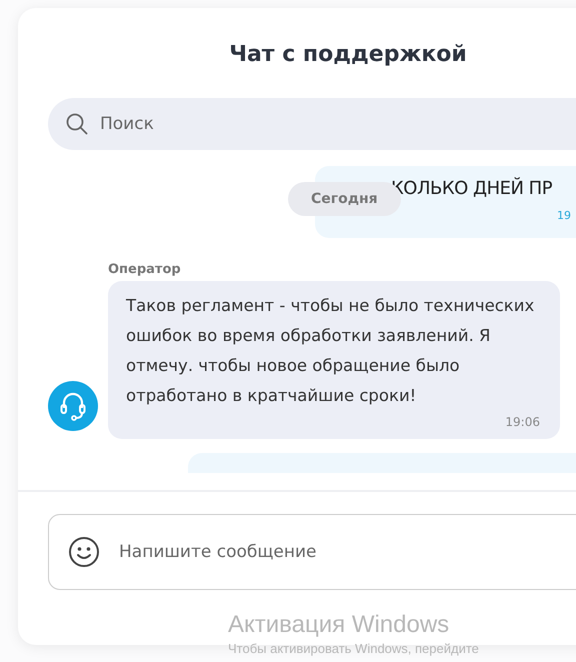 The height and width of the screenshot is (662, 576). I want to click on smiley-icon, so click(84, 552).